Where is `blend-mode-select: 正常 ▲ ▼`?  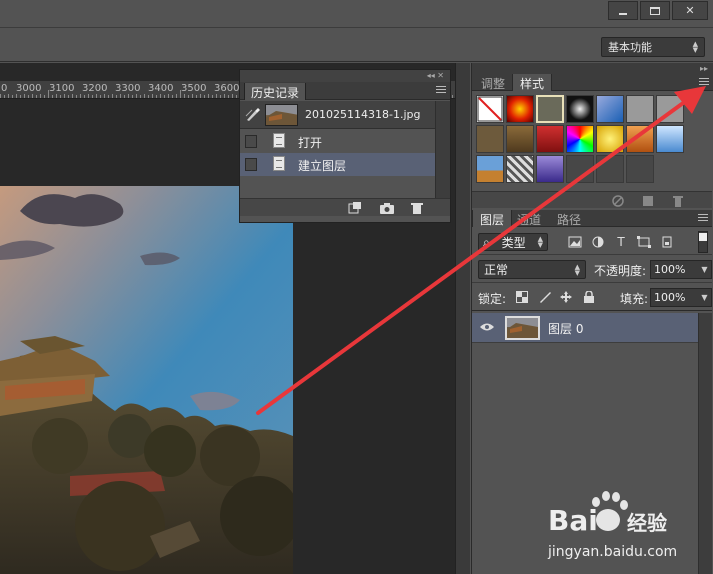
blend-mode-select: 正常 ▲ ▼ is located at coordinates (532, 269).